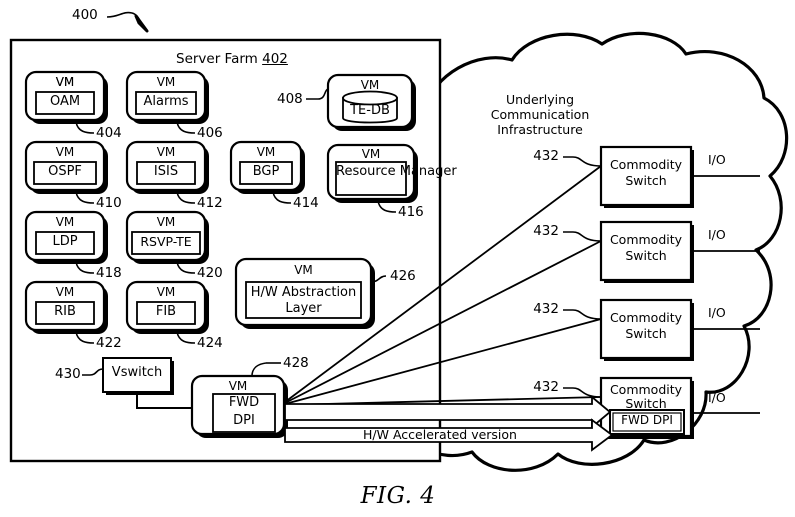 Image resolution: width=795 pixels, height=517 pixels. I want to click on accelerated-version-label: H/W Accelerated version, so click(440, 434).